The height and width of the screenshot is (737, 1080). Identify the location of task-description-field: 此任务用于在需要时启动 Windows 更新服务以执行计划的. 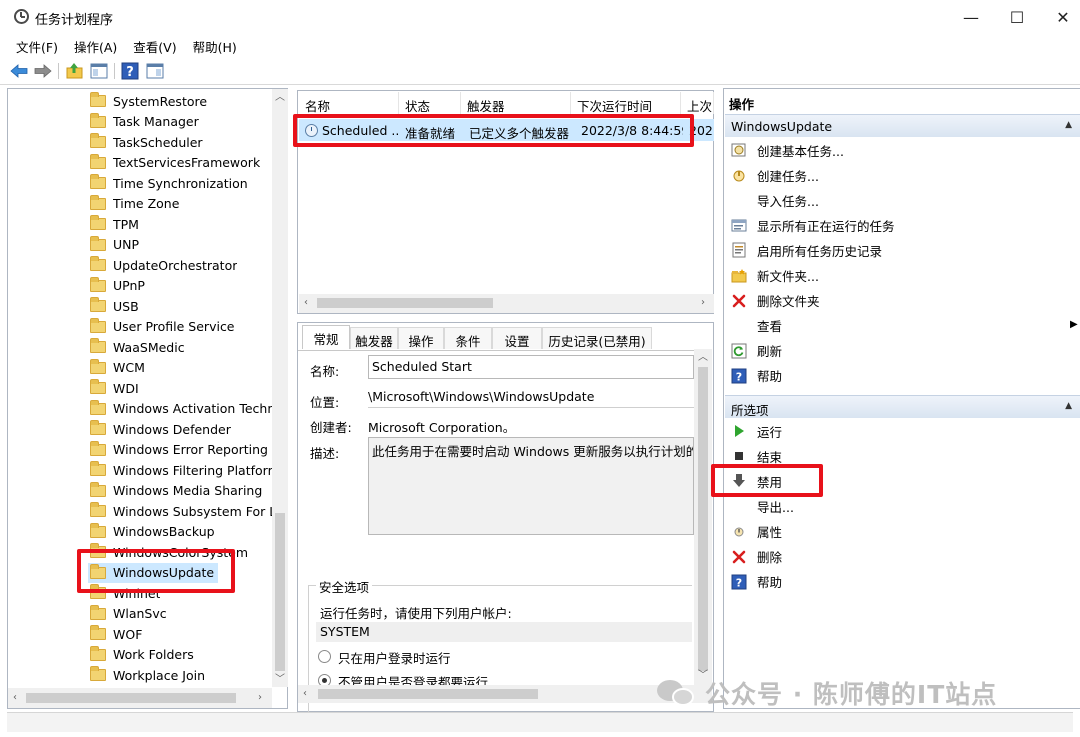
(531, 486).